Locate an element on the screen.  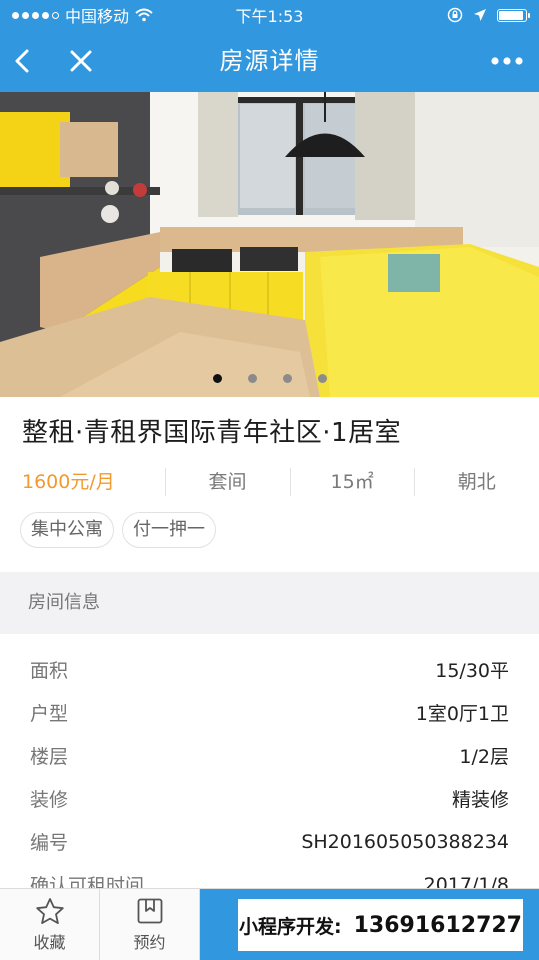
reserve-button: 预约 is located at coordinates (150, 924).